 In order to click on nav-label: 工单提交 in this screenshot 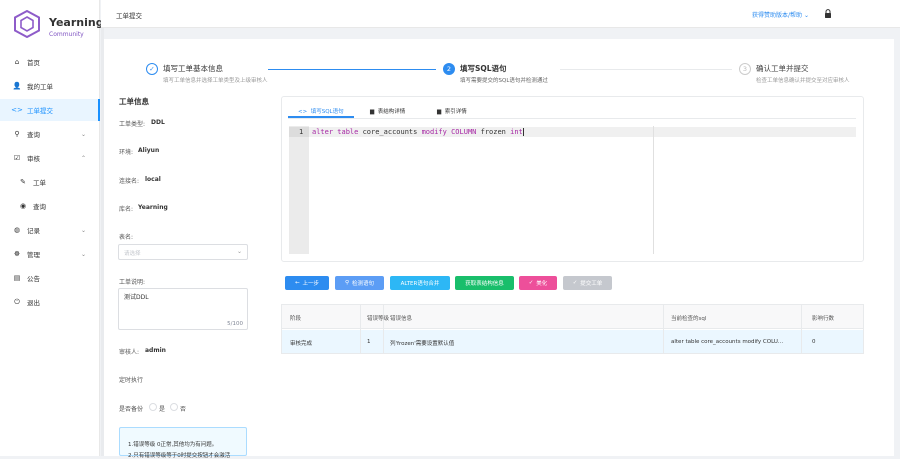, I will do `click(40, 111)`.